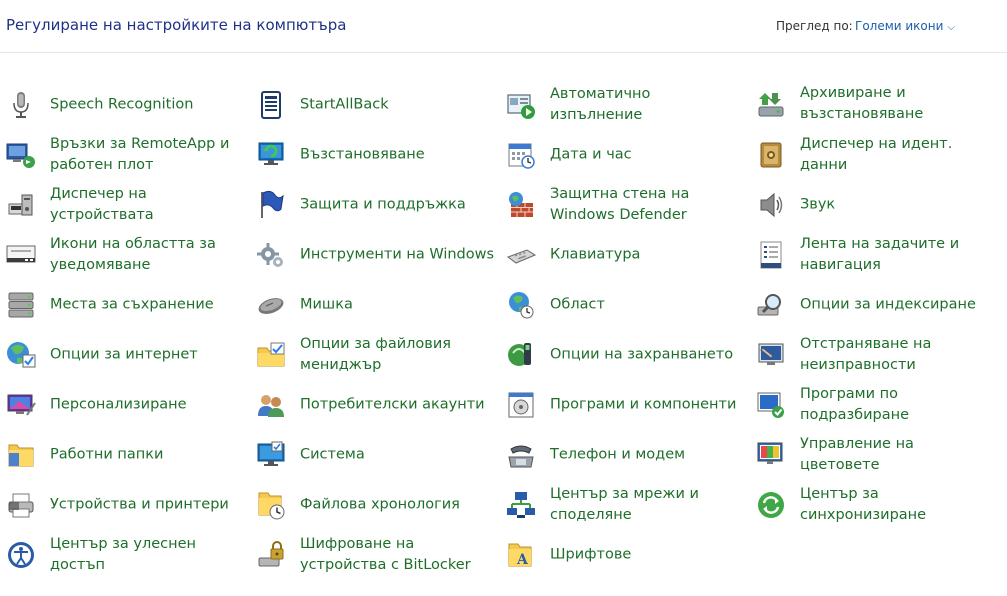 The width and height of the screenshot is (1007, 596). I want to click on control-panel-item-label: Клавиатура, so click(595, 254).